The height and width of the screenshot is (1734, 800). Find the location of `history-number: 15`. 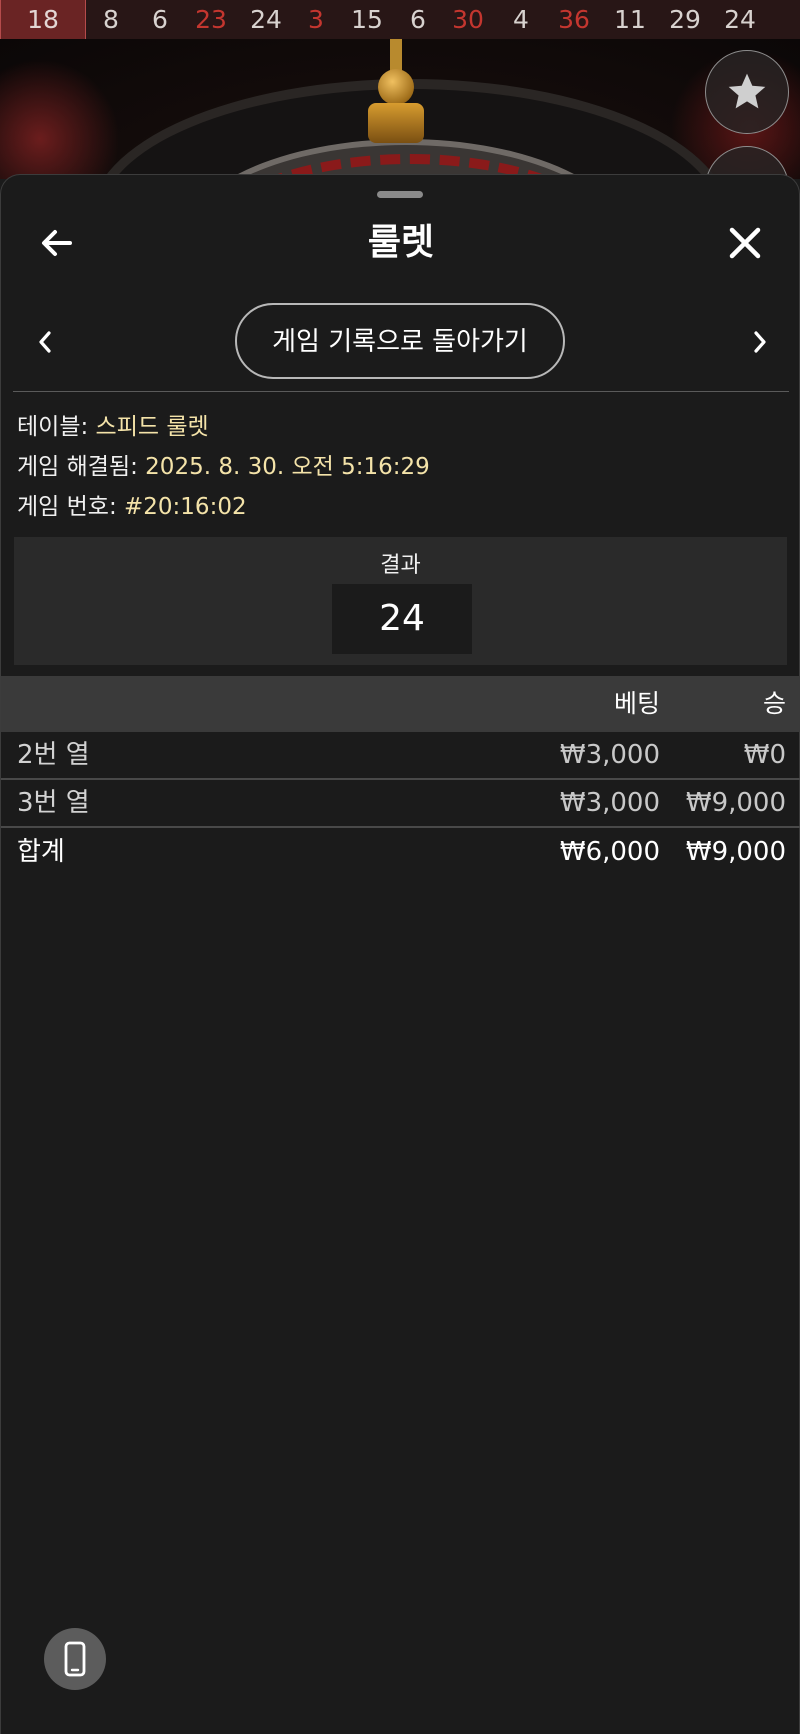

history-number: 15 is located at coordinates (367, 19).